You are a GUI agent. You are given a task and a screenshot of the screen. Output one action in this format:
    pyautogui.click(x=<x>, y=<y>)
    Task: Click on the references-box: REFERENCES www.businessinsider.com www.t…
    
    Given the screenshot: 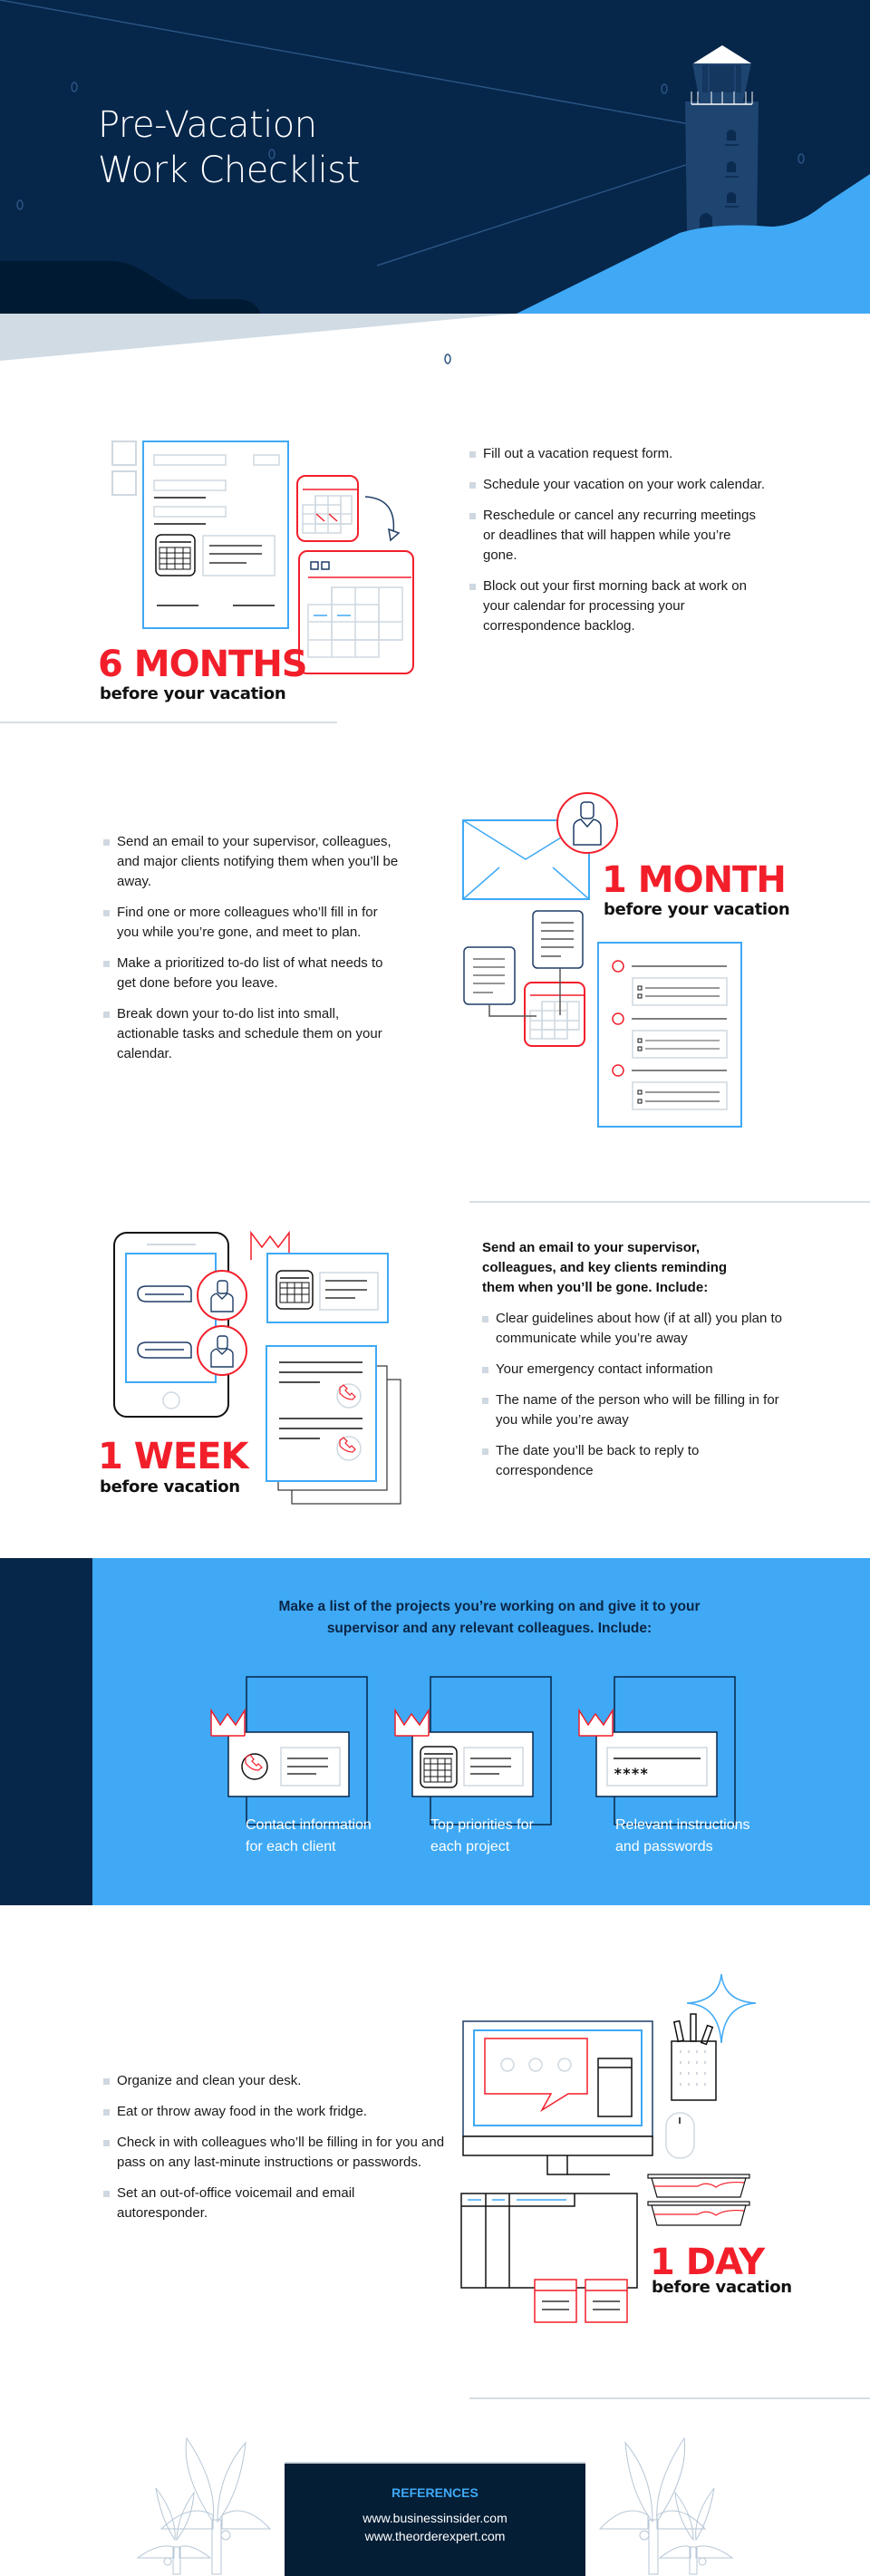 What is the action you would take?
    pyautogui.click(x=435, y=2519)
    